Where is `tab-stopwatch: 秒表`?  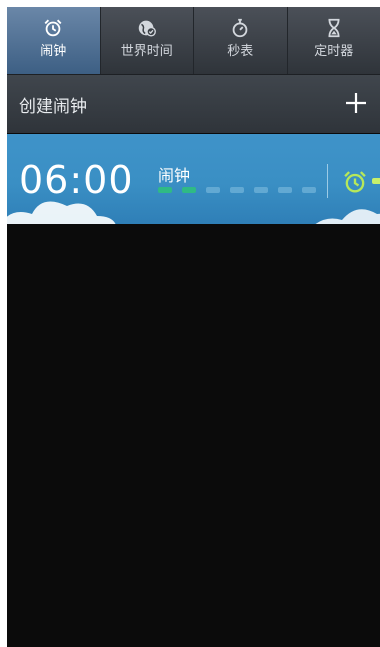 tab-stopwatch: 秒表 is located at coordinates (241, 40).